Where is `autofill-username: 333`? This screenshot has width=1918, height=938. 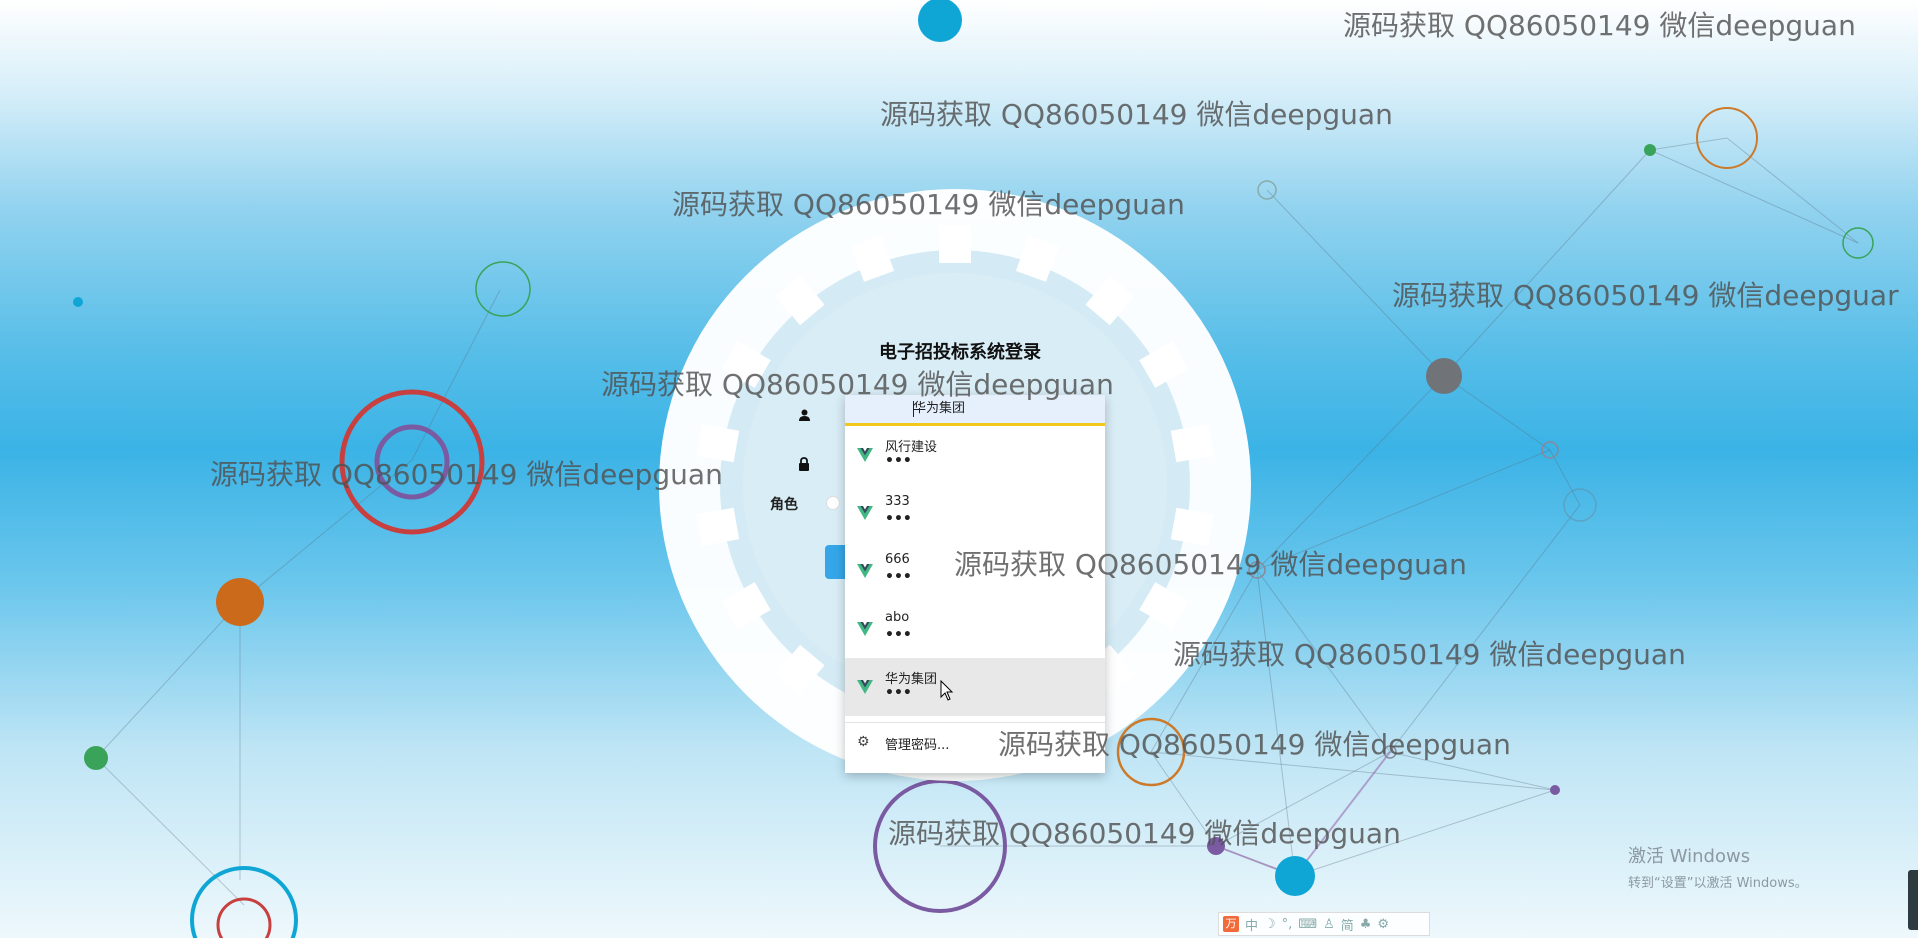
autofill-username: 333 is located at coordinates (897, 501).